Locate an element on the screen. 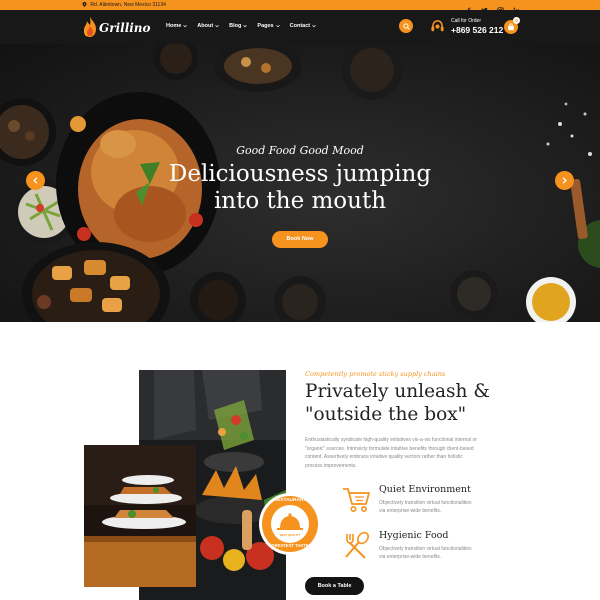 Image resolution: width=600 pixels, height=600 pixels. hero-headline: Deliciousness jumping into the mouth is located at coordinates (300, 188).